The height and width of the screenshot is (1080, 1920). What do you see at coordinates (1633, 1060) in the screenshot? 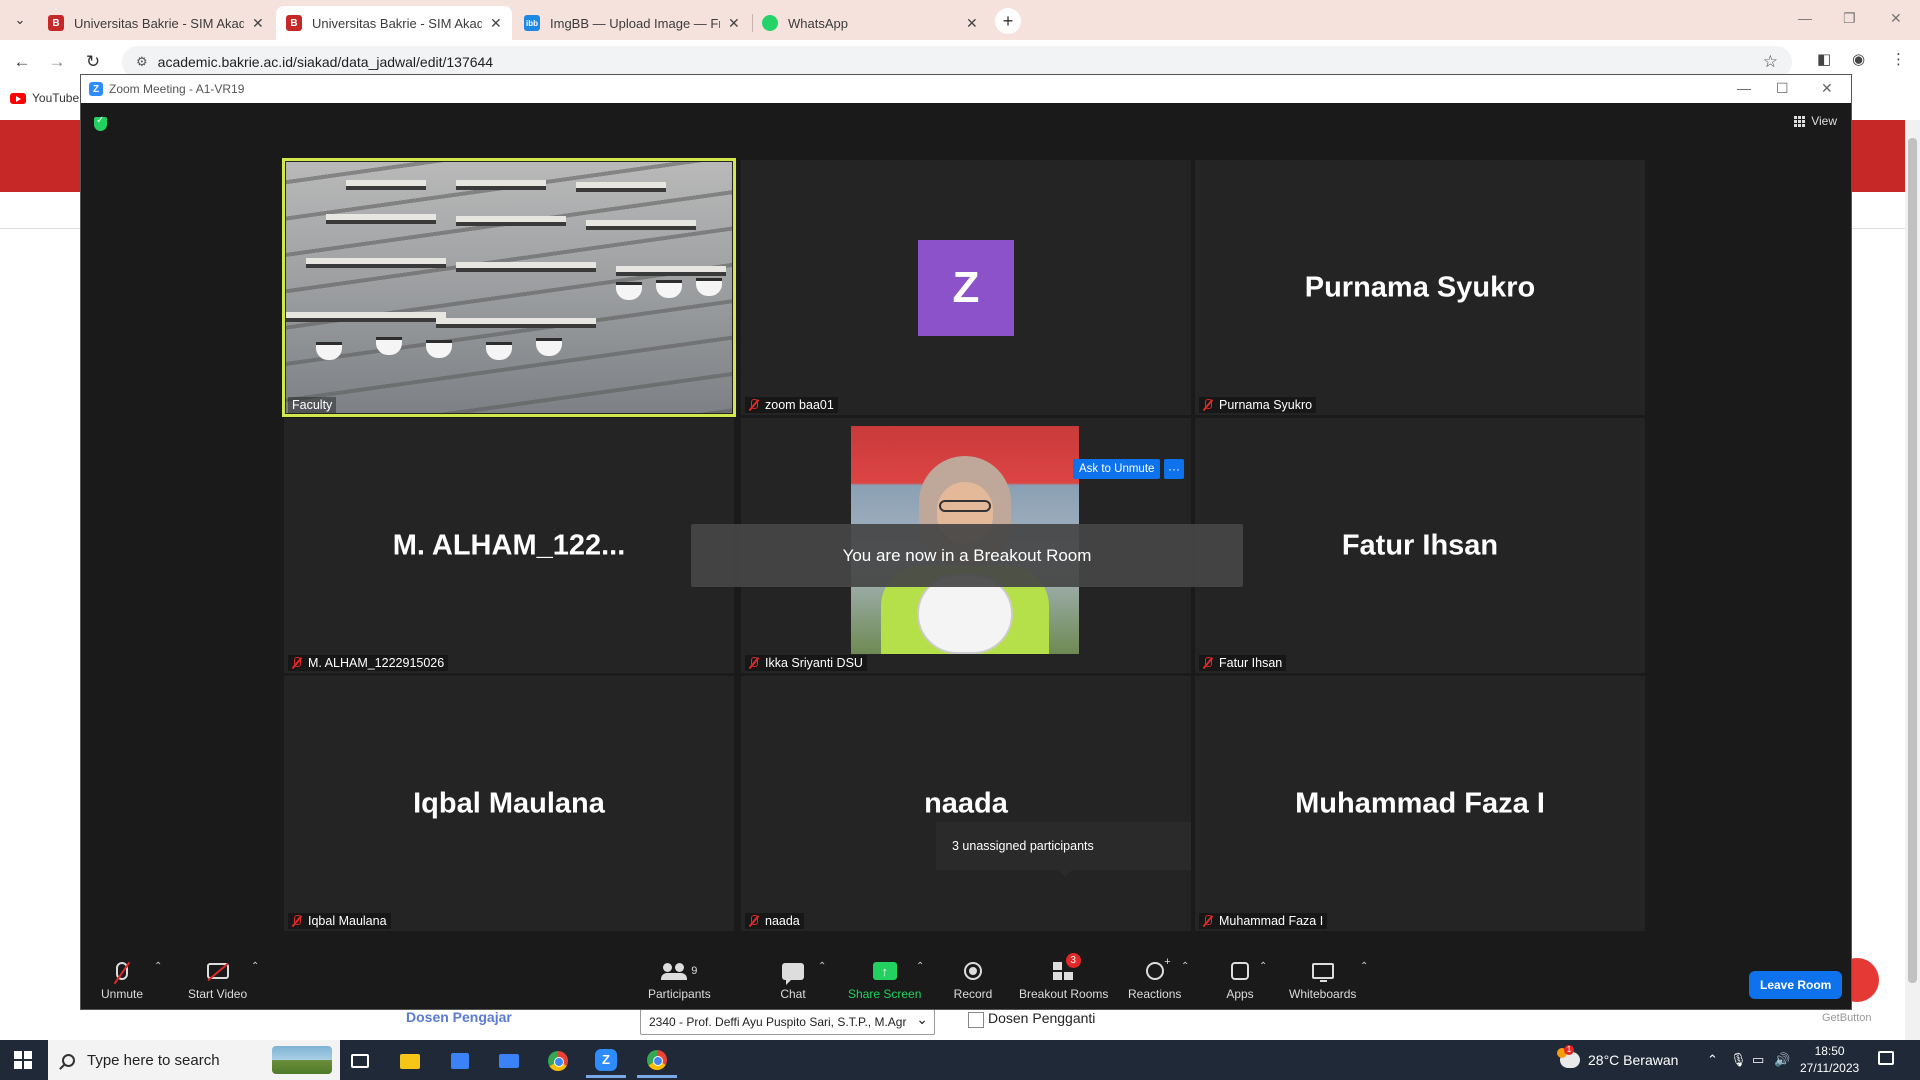
I see `weather-text: 28°C Berawan` at bounding box center [1633, 1060].